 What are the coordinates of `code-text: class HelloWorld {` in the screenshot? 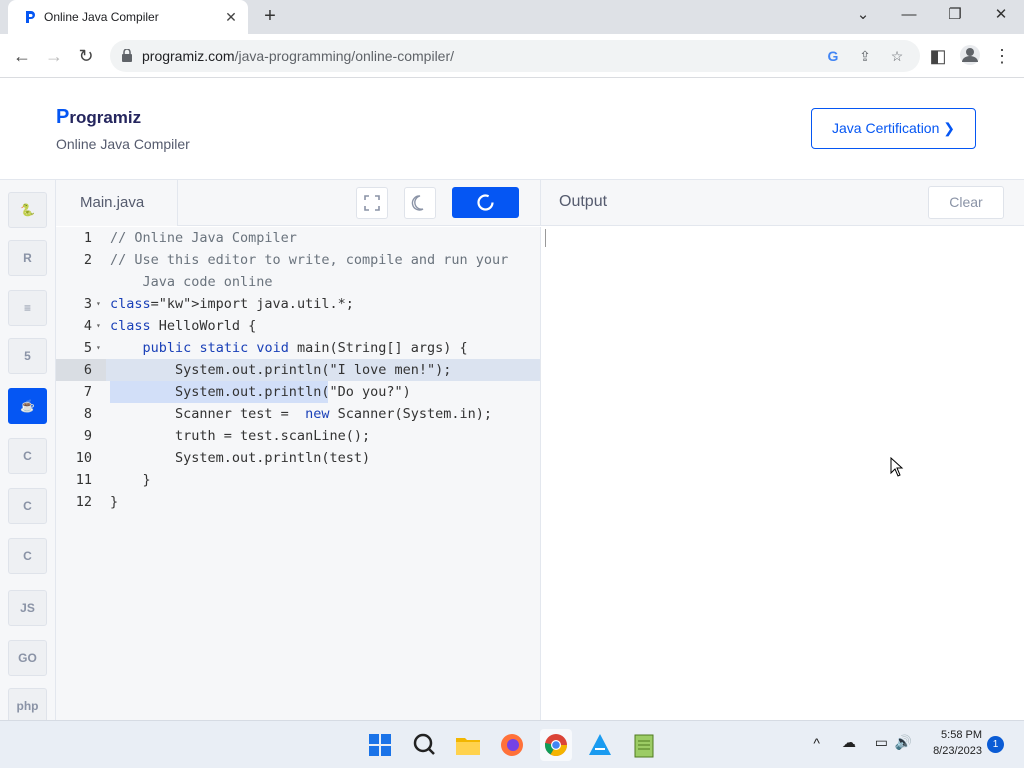 It's located at (183, 326).